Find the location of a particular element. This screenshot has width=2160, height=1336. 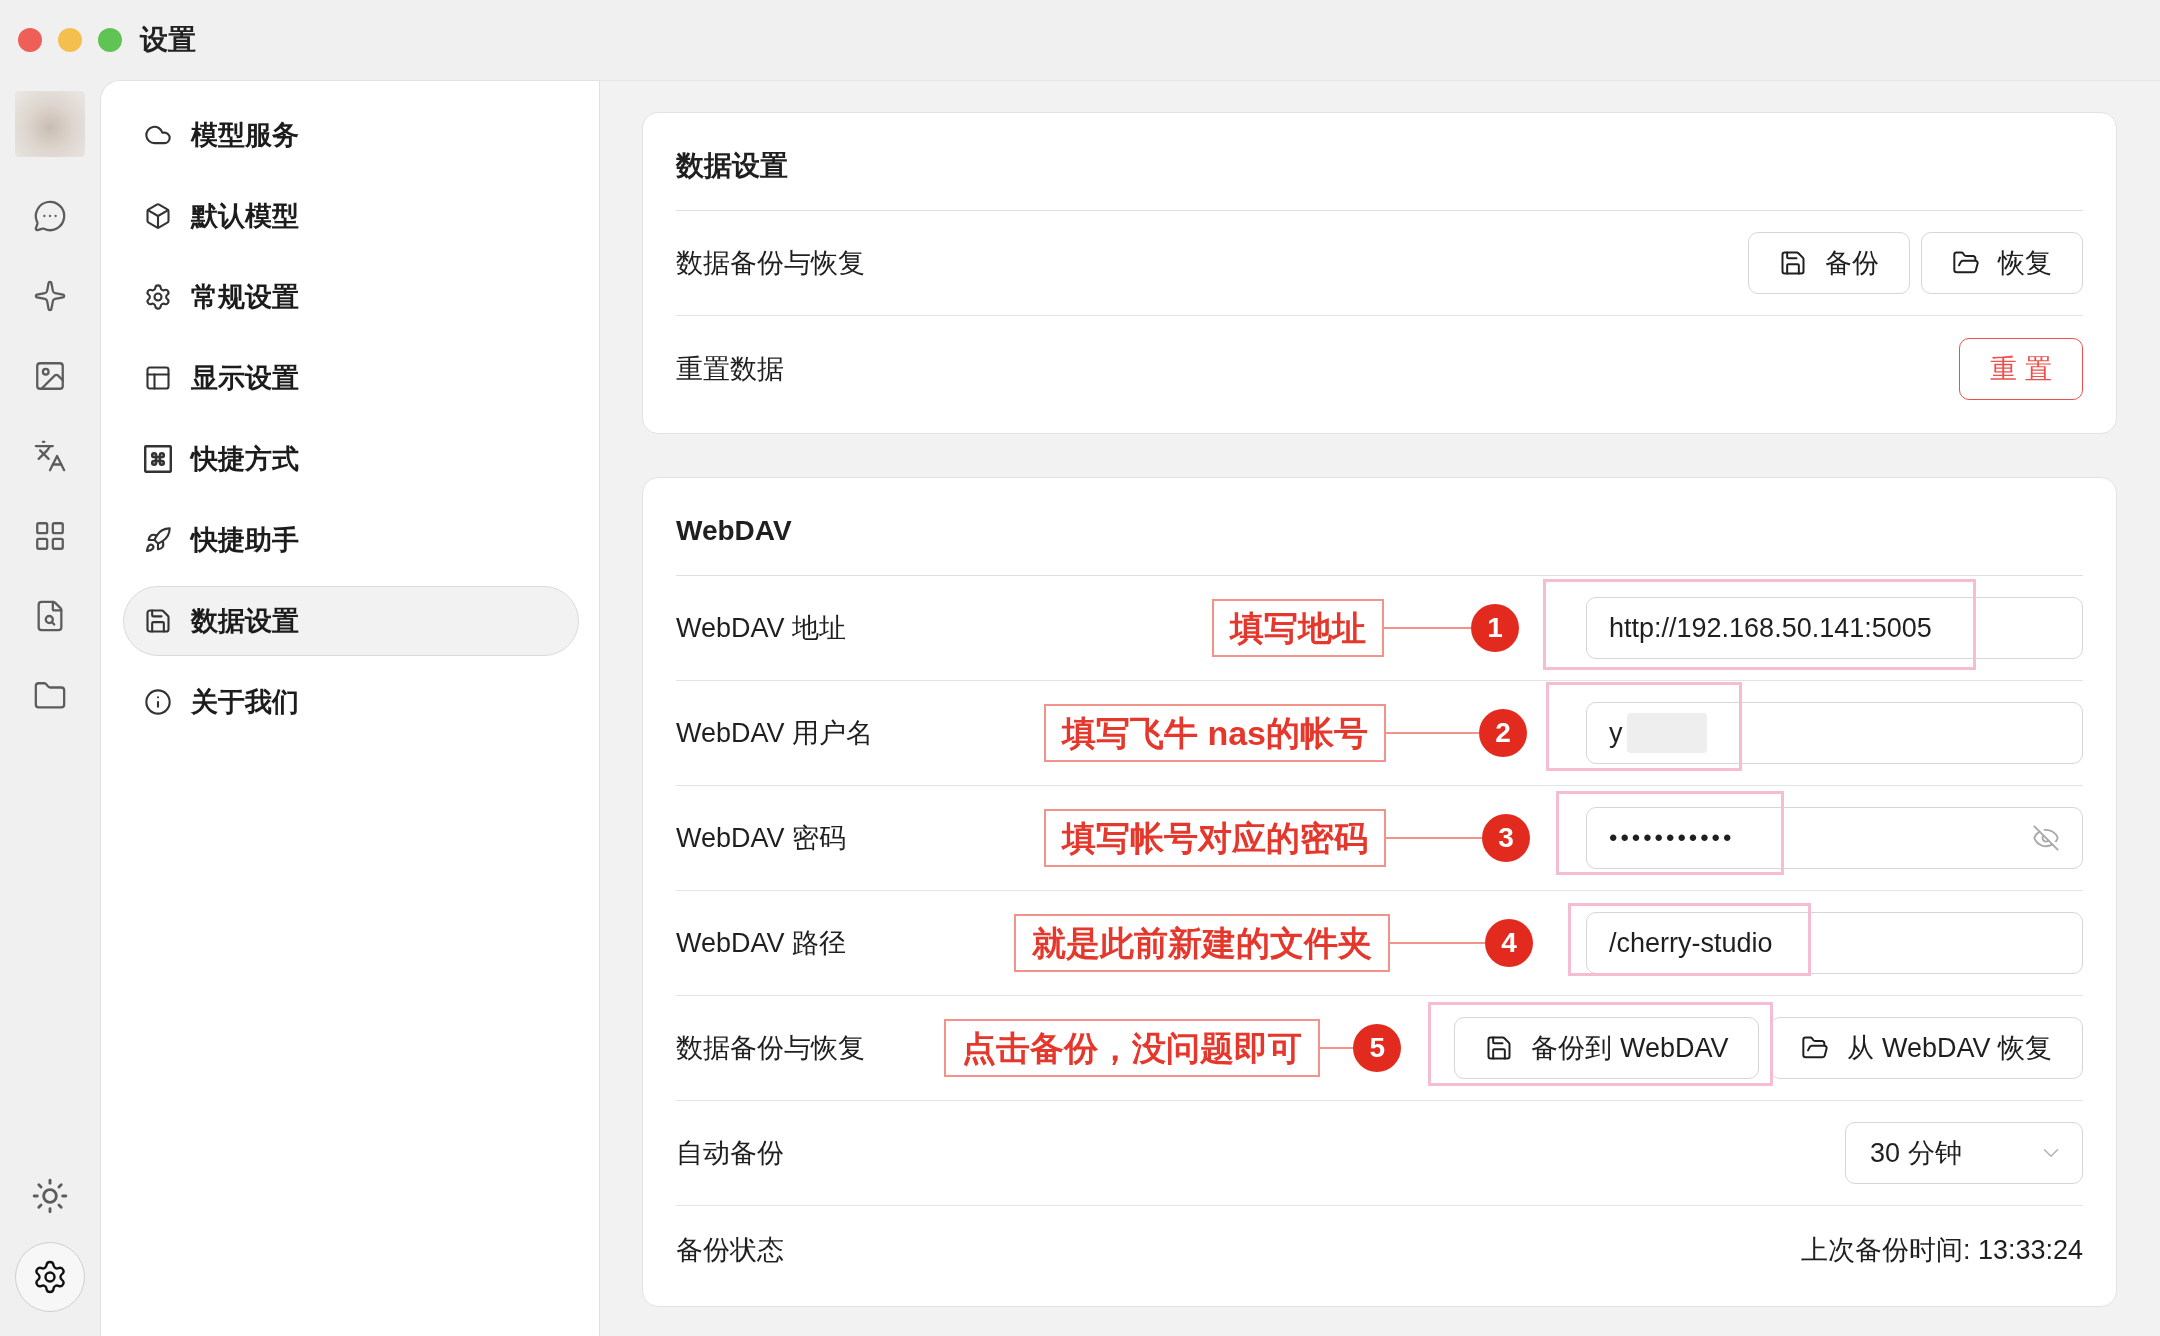

rocket-icon is located at coordinates (158, 540).